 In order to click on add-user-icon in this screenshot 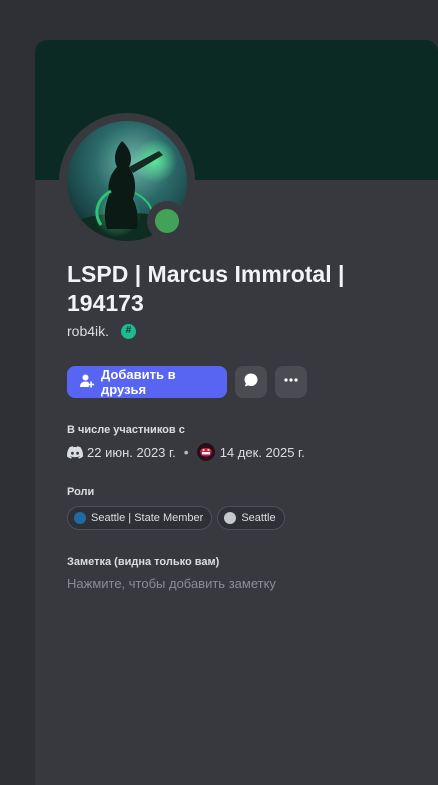, I will do `click(87, 382)`.